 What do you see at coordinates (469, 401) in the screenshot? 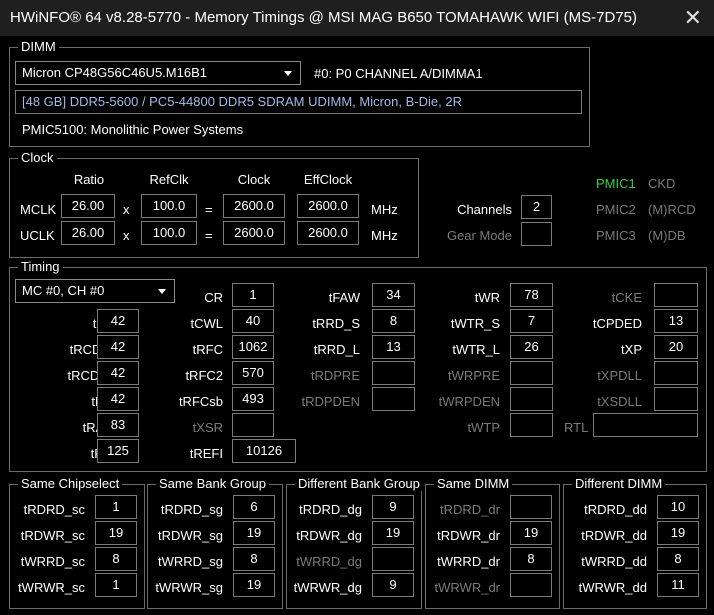
I see `timing-label-twrpden: tWRPDEN` at bounding box center [469, 401].